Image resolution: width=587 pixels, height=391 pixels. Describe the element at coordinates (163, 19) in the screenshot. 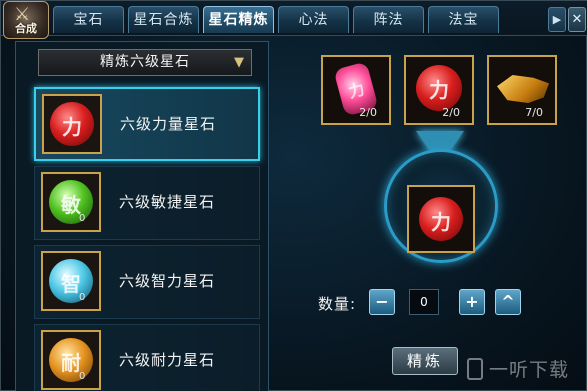

I see `tab-star-combine: 星石合炼` at that location.